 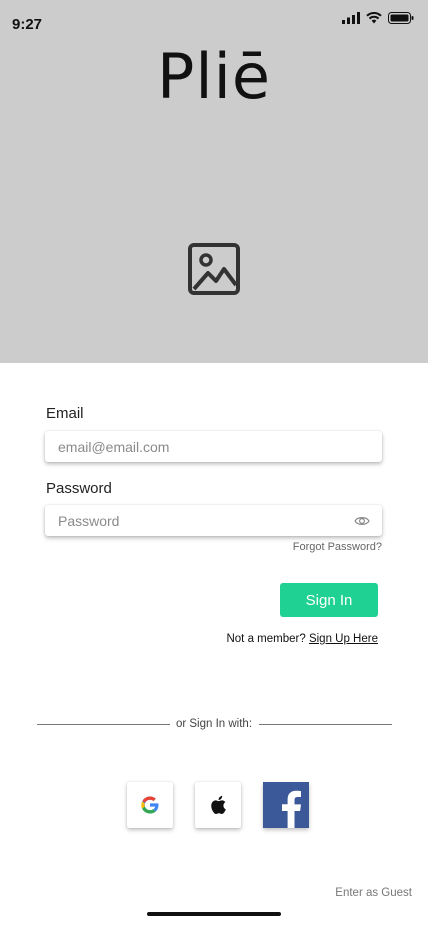 I want to click on enter-as-guest-link: Enter as Guest, so click(x=373, y=893).